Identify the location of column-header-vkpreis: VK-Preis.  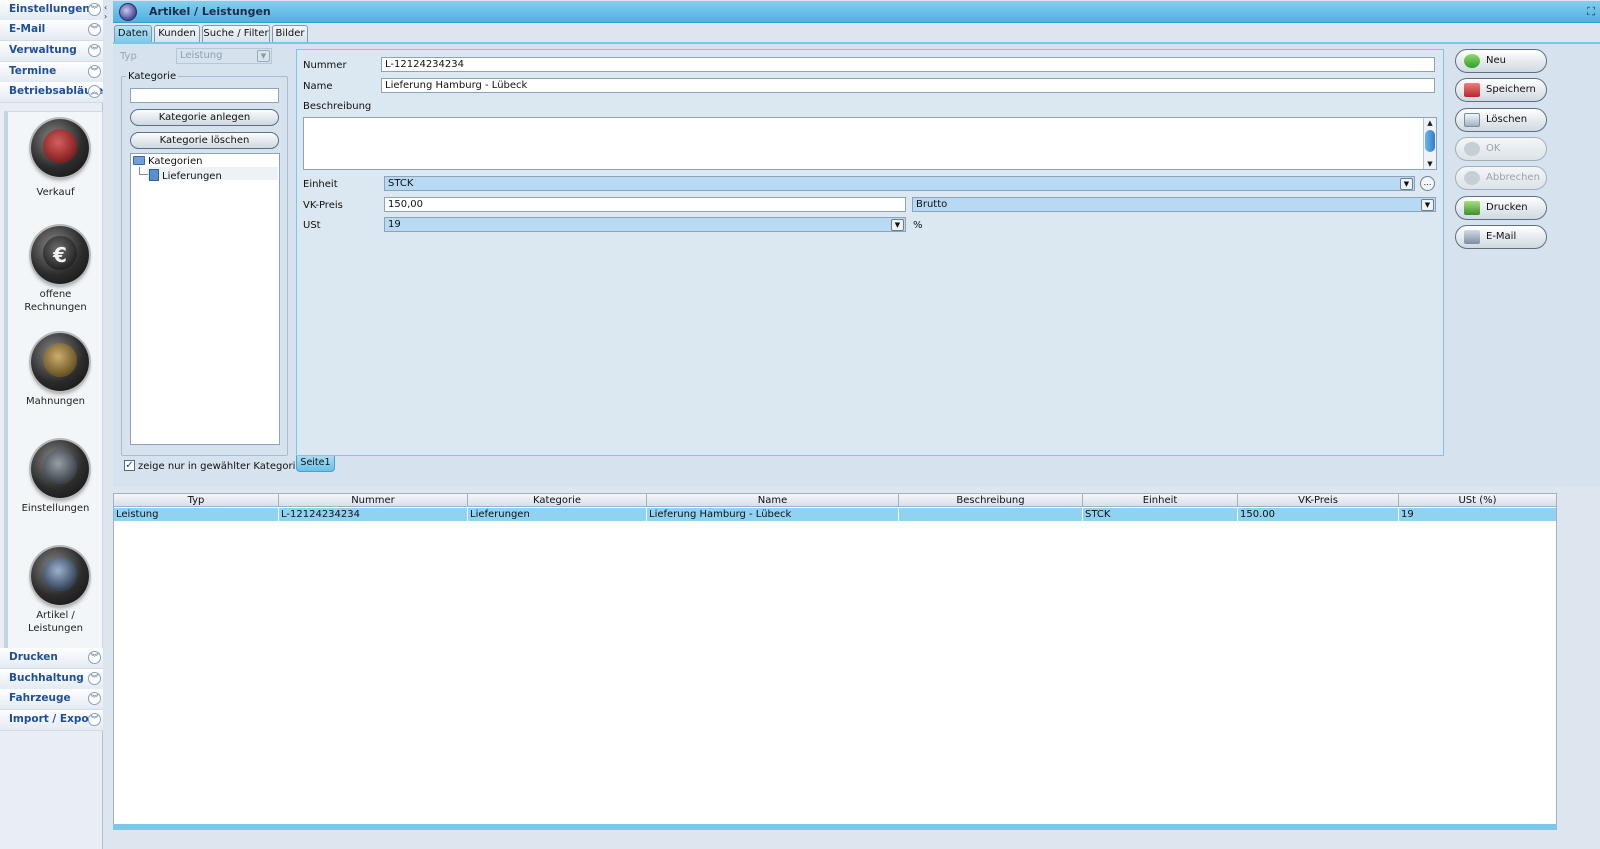
(1318, 500).